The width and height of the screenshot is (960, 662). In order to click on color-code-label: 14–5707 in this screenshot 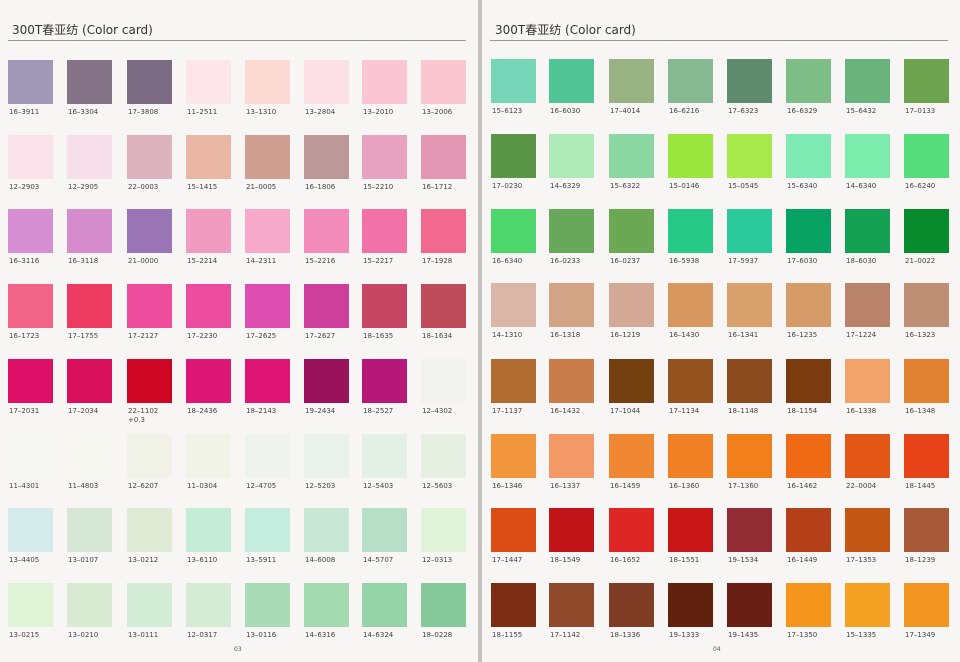, I will do `click(378, 560)`.